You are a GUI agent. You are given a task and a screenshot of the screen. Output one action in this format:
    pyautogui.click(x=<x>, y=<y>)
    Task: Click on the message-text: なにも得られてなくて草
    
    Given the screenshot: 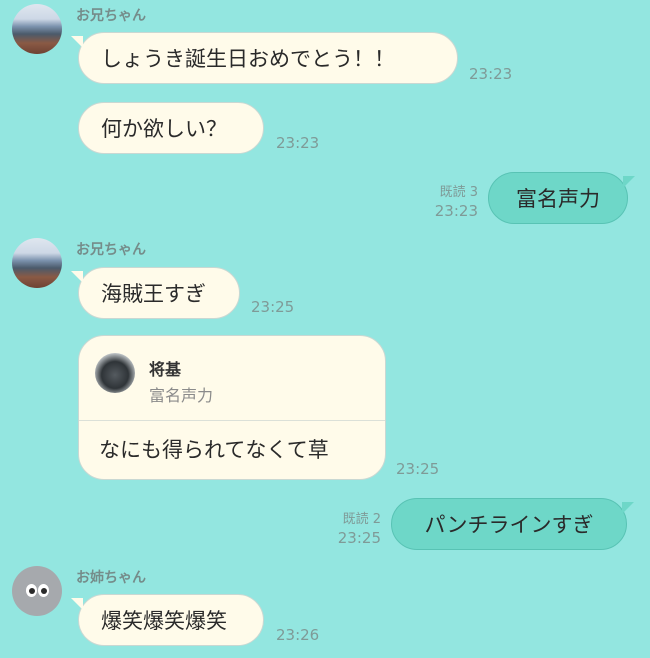 What is the action you would take?
    pyautogui.click(x=214, y=450)
    